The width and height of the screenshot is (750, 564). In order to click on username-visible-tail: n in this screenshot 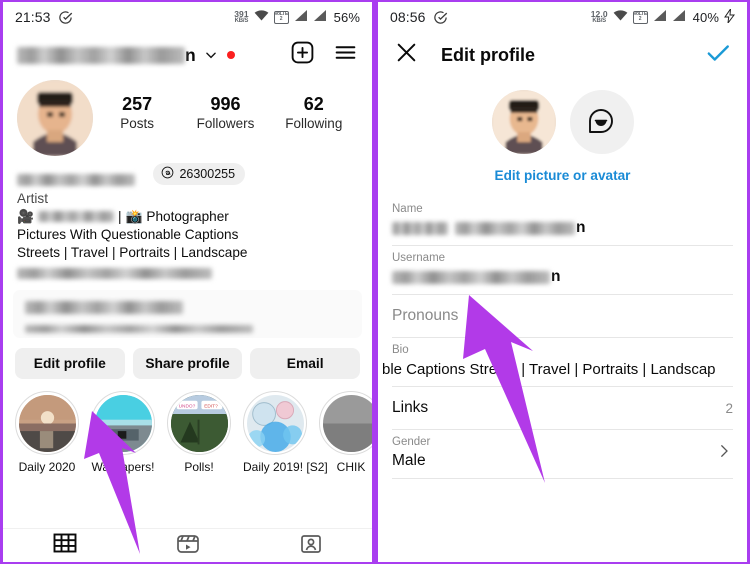, I will do `click(190, 54)`.